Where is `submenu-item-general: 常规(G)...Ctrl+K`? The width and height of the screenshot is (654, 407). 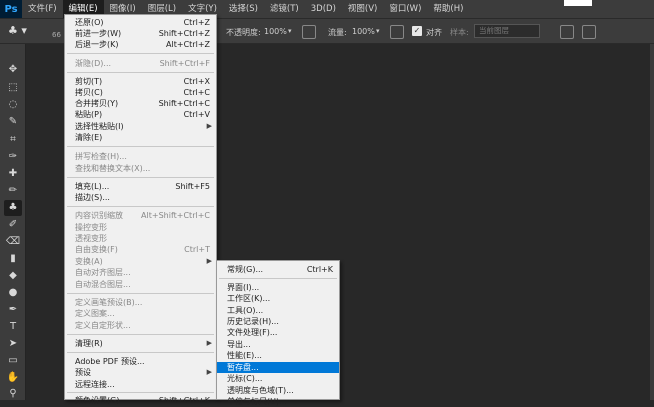
submenu-item-general: 常规(G)...Ctrl+K is located at coordinates (278, 269).